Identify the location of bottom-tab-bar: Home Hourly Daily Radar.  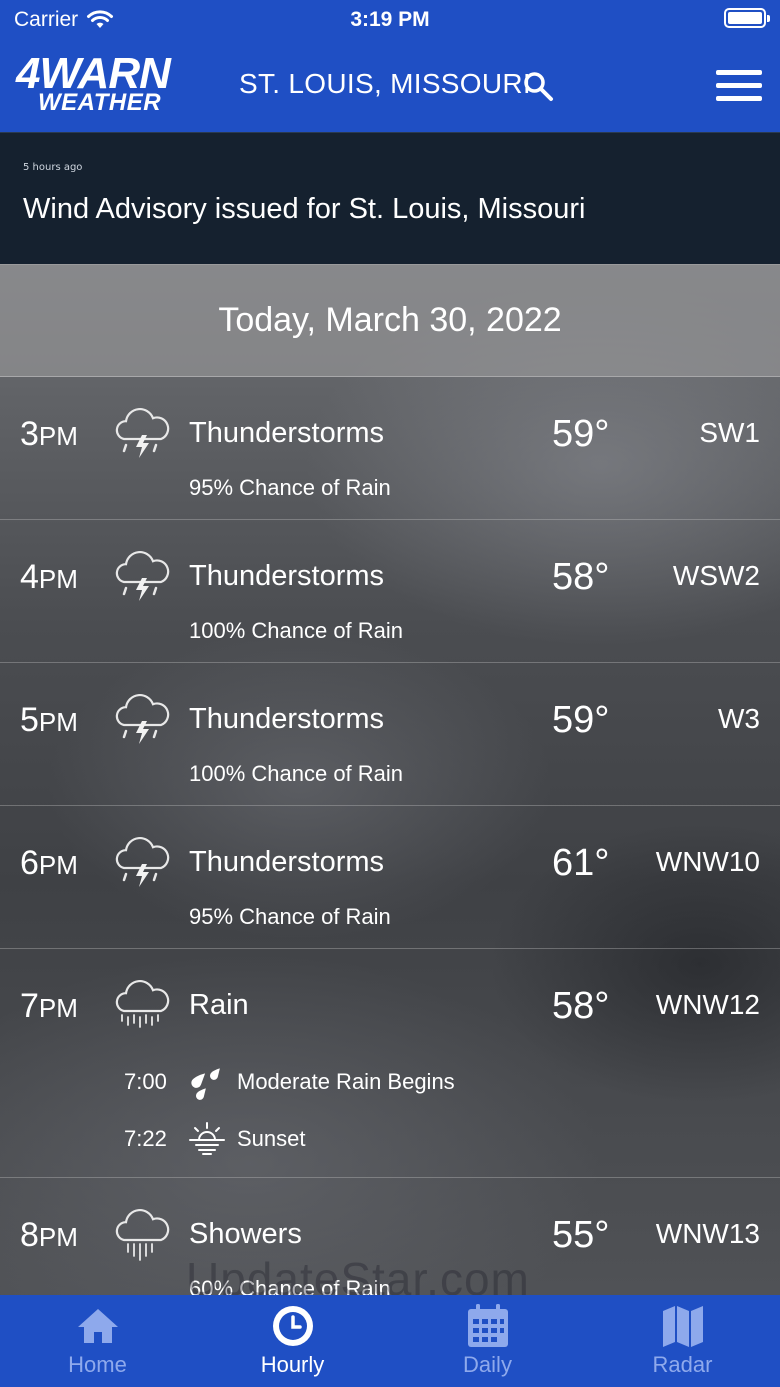
(390, 1341).